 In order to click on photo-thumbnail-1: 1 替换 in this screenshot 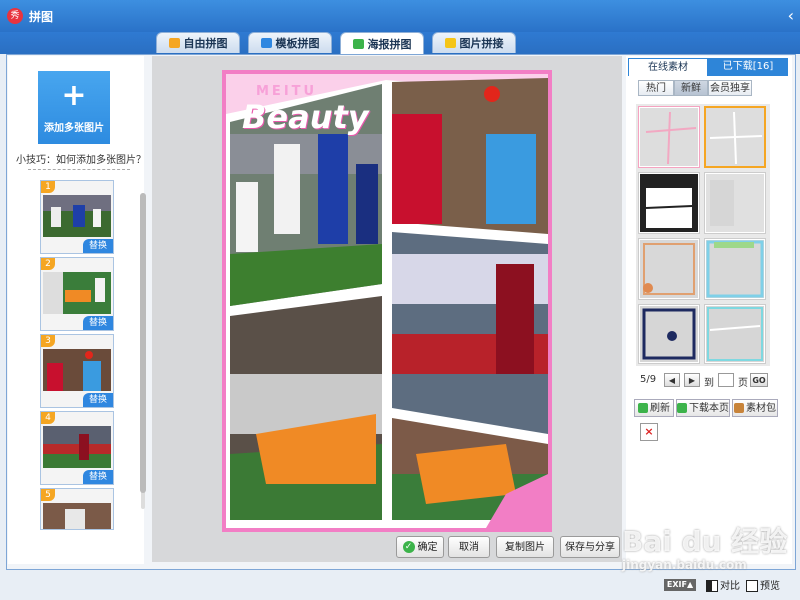, I will do `click(77, 217)`.